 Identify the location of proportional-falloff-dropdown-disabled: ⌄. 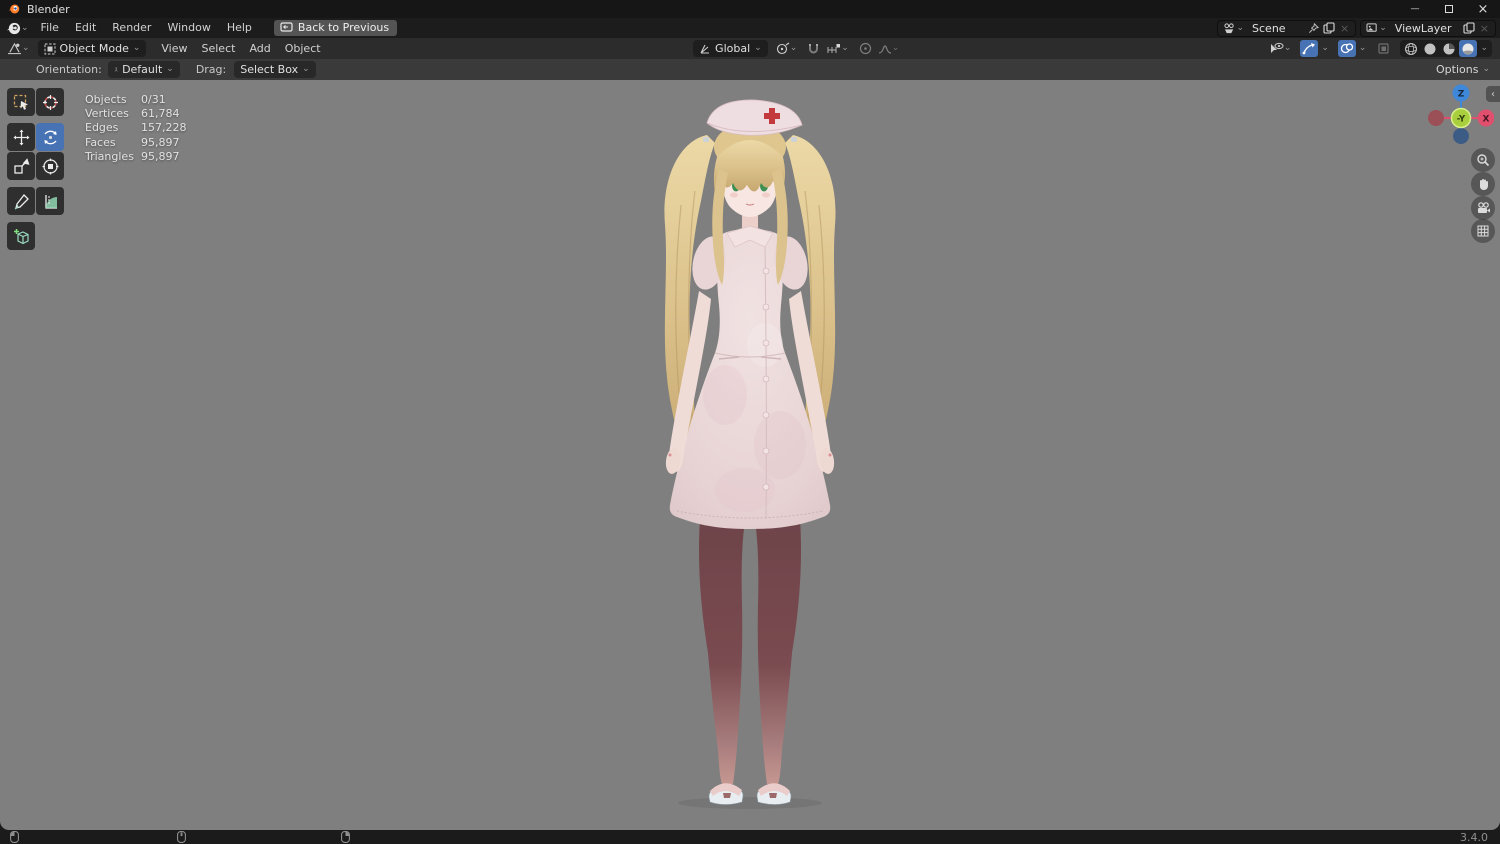
(889, 48).